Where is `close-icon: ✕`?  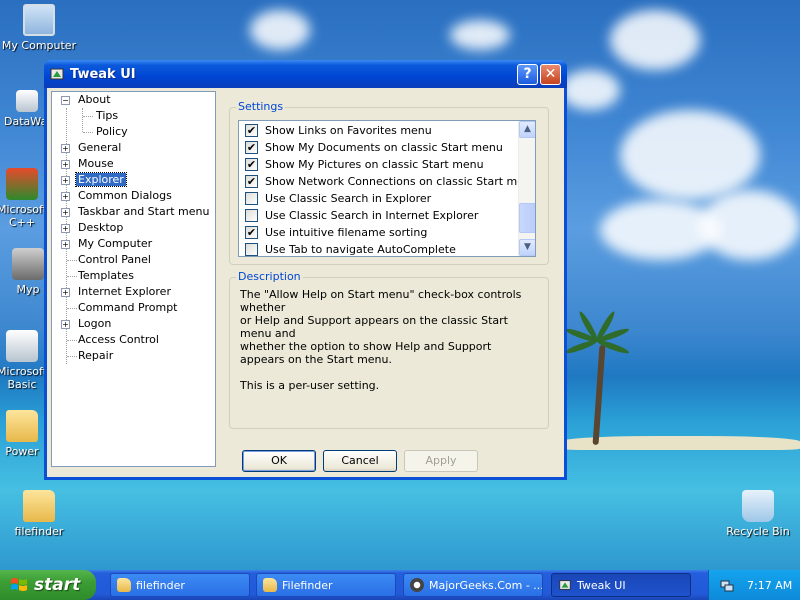 close-icon: ✕ is located at coordinates (550, 74).